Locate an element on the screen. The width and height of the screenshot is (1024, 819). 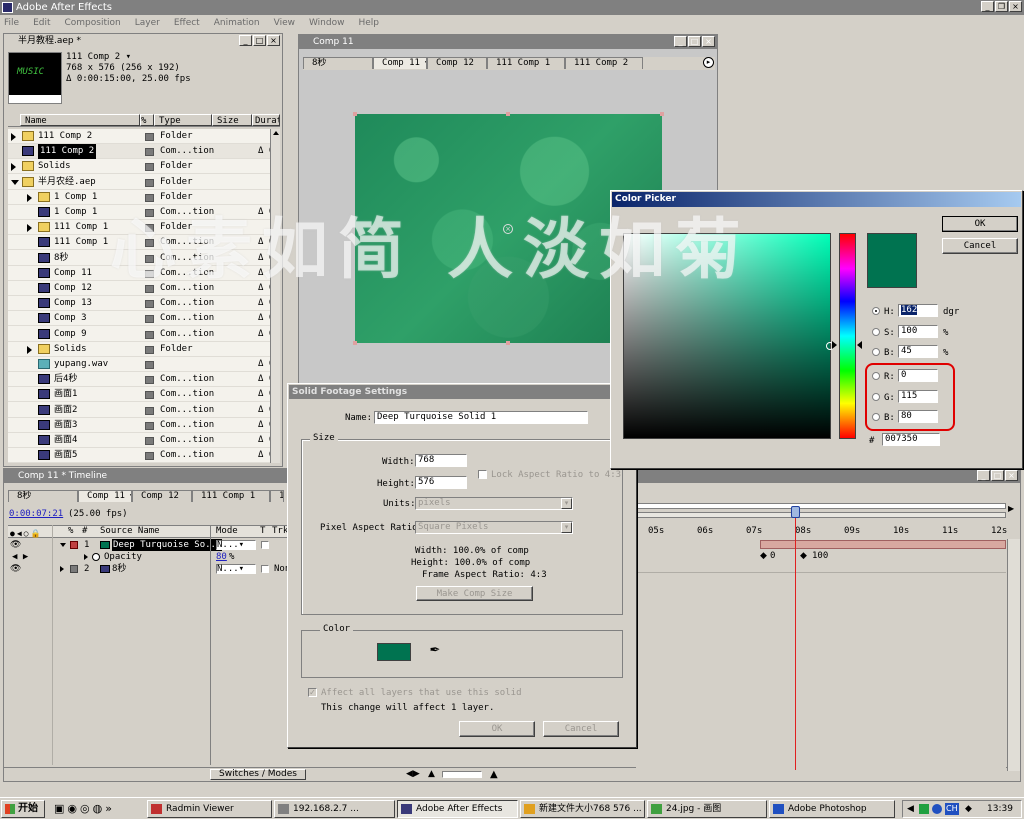
color-swatch is located at coordinates (394, 652).